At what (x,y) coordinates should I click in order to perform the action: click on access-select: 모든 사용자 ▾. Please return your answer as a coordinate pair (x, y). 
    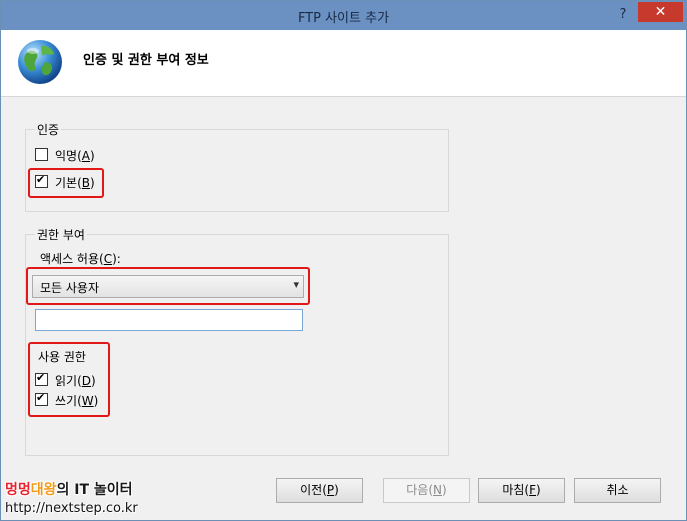
    Looking at the image, I should click on (168, 286).